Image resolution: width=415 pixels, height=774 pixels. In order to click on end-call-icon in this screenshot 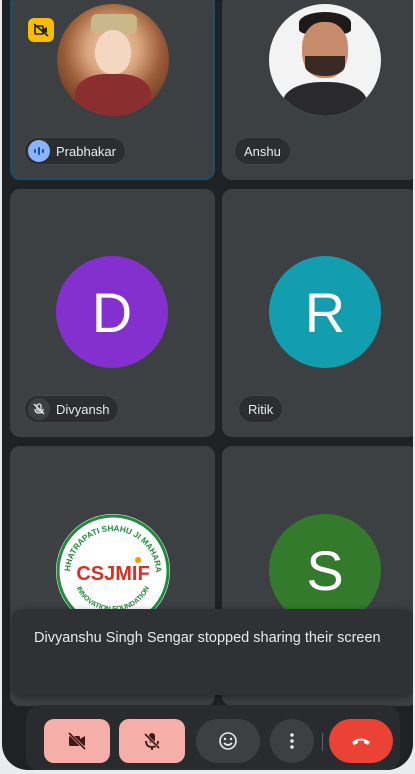, I will do `click(361, 741)`.